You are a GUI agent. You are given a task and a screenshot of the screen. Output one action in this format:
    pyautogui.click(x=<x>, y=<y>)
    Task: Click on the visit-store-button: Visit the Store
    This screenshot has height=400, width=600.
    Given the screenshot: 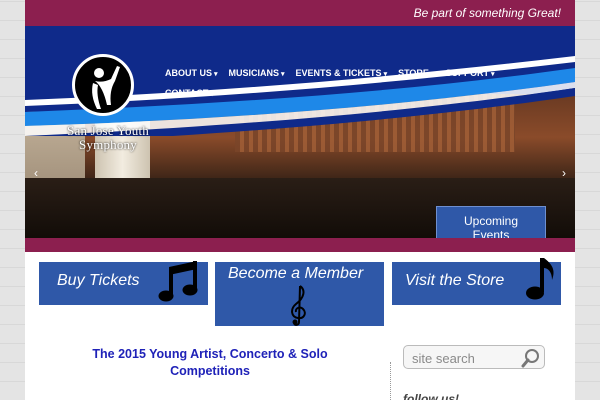 What is the action you would take?
    pyautogui.click(x=476, y=281)
    